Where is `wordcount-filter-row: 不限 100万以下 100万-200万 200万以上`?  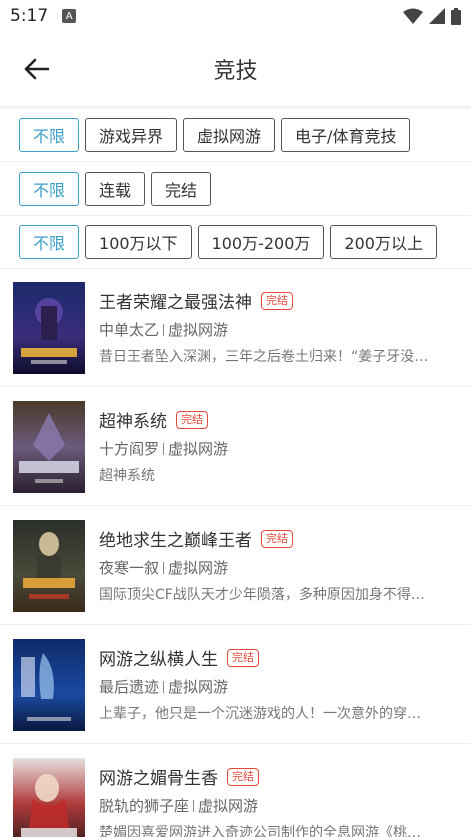
wordcount-filter-row: 不限 100万以下 100万-200万 200万以上 is located at coordinates (235, 242).